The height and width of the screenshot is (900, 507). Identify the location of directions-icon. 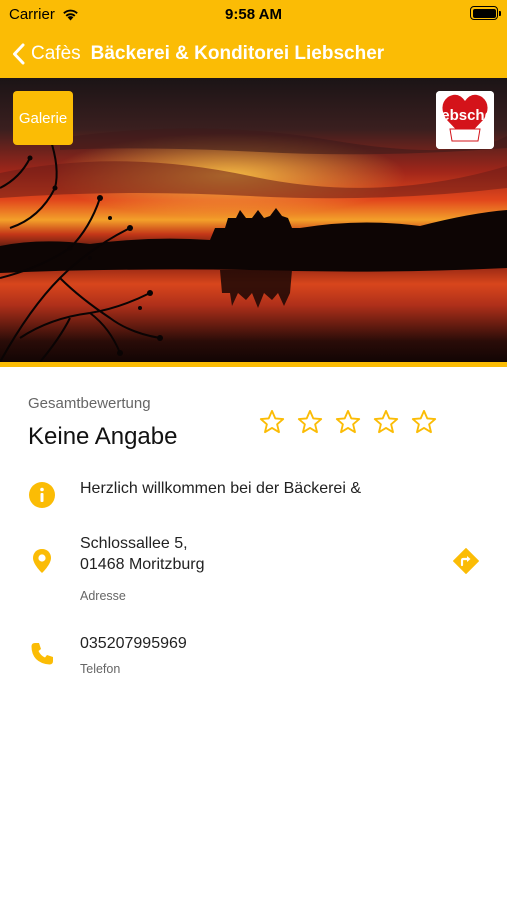
(466, 561).